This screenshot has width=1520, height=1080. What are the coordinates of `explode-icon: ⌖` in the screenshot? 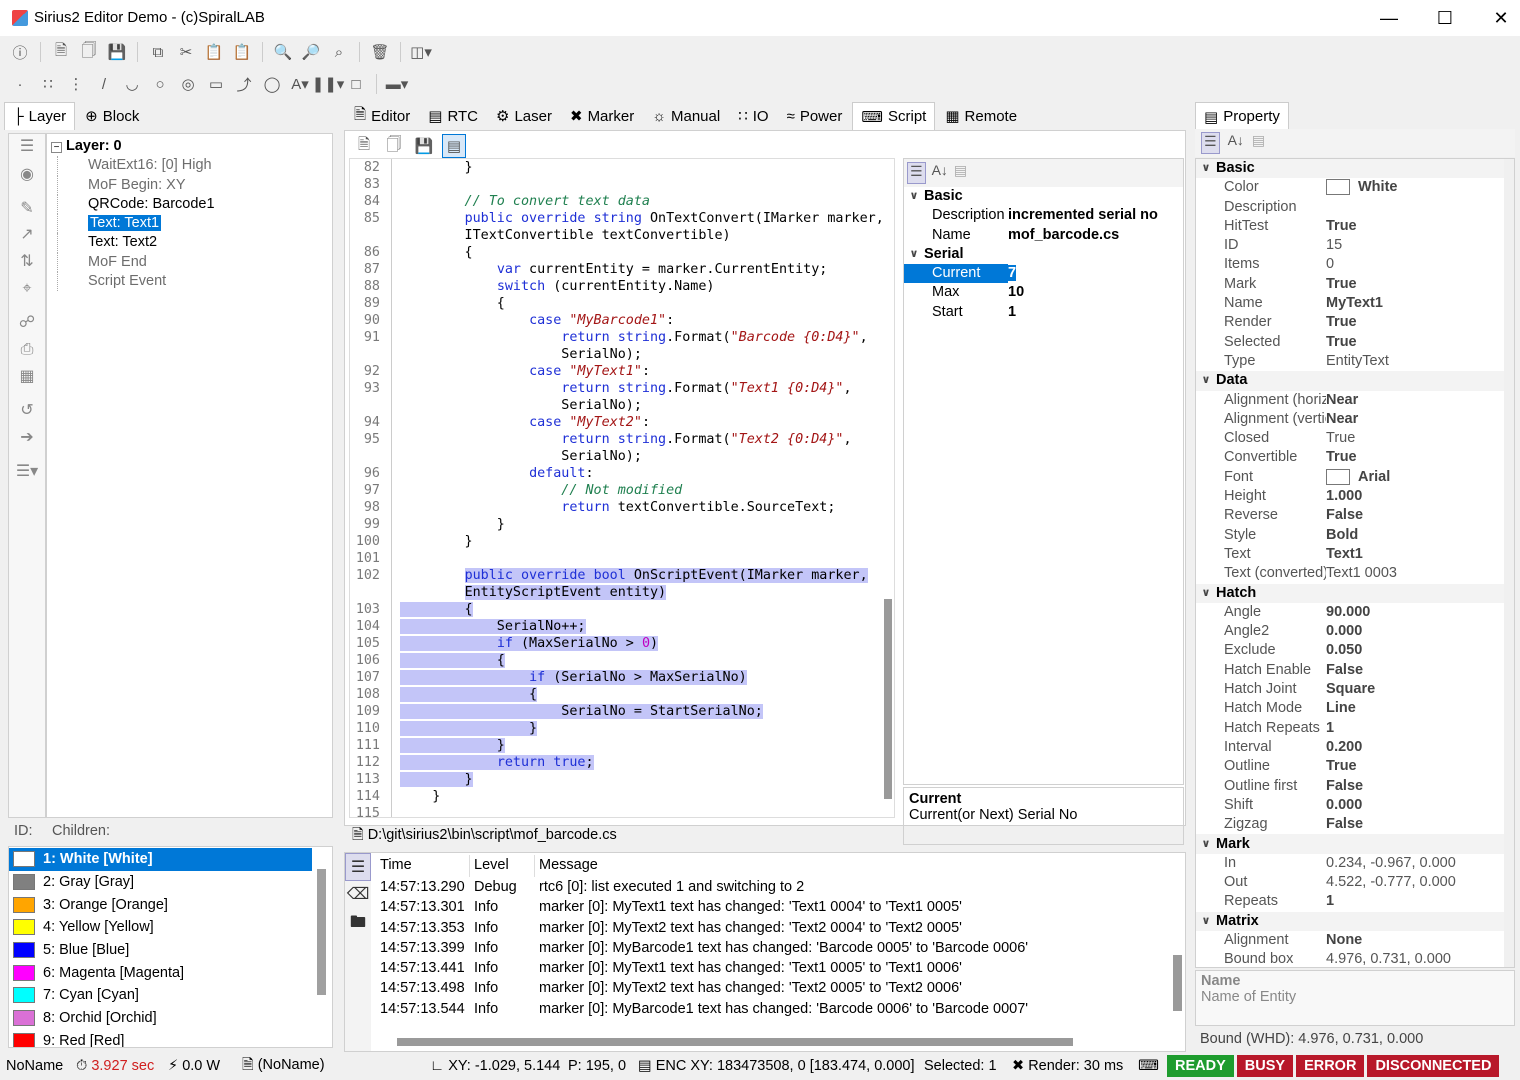 It's located at (27, 292).